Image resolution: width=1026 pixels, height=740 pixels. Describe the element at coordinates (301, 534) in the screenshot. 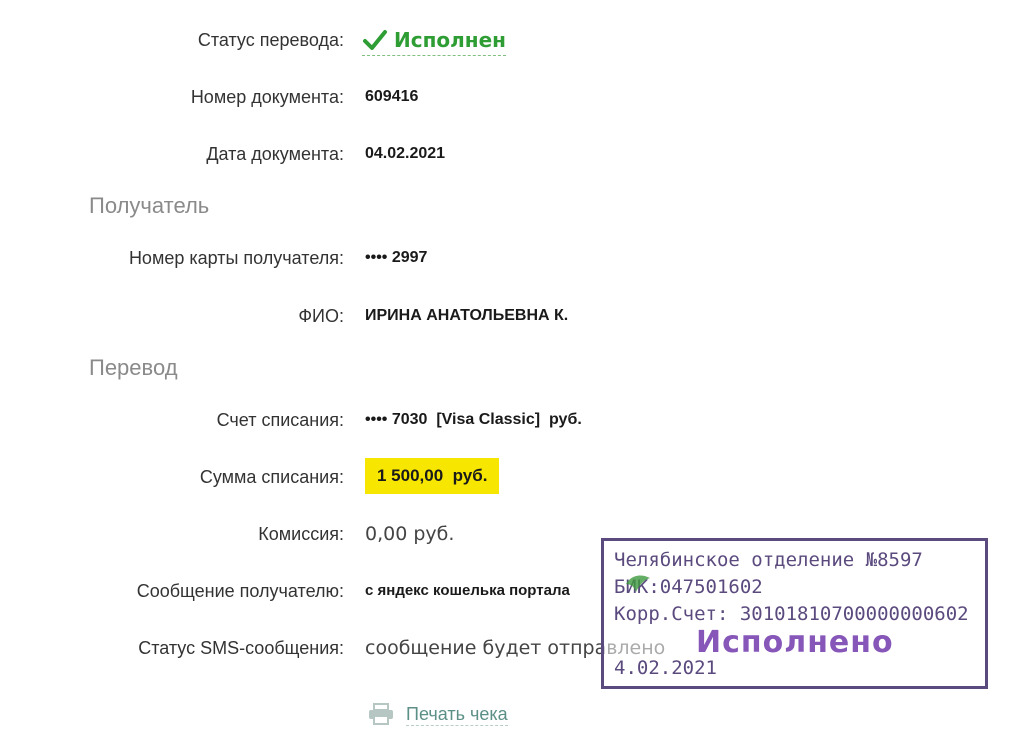

I see `fee-label: Комиссия:` at that location.